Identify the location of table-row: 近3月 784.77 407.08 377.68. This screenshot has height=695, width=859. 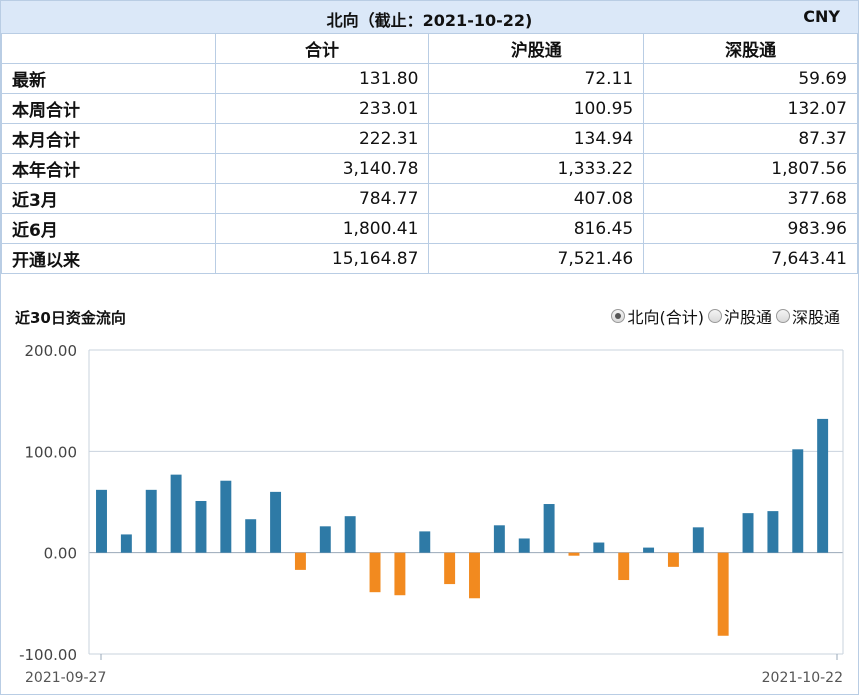
(429, 198).